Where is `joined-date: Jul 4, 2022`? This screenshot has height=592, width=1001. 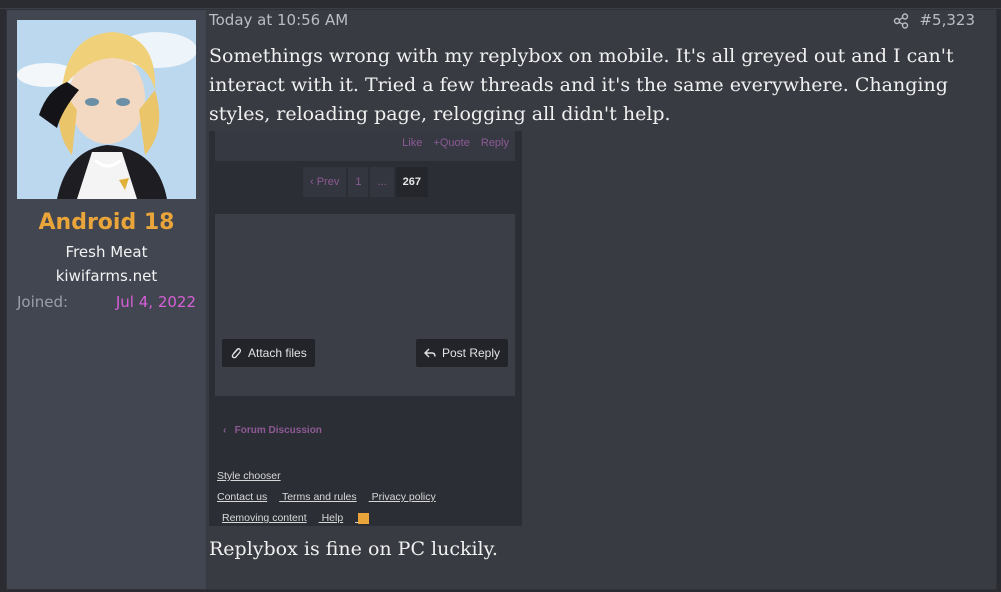
joined-date: Jul 4, 2022 is located at coordinates (155, 302).